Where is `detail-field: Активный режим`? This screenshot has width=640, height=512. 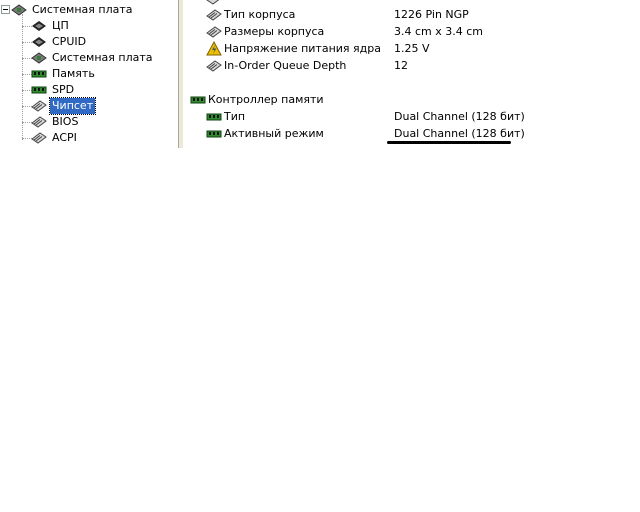 detail-field: Активный режим is located at coordinates (274, 133).